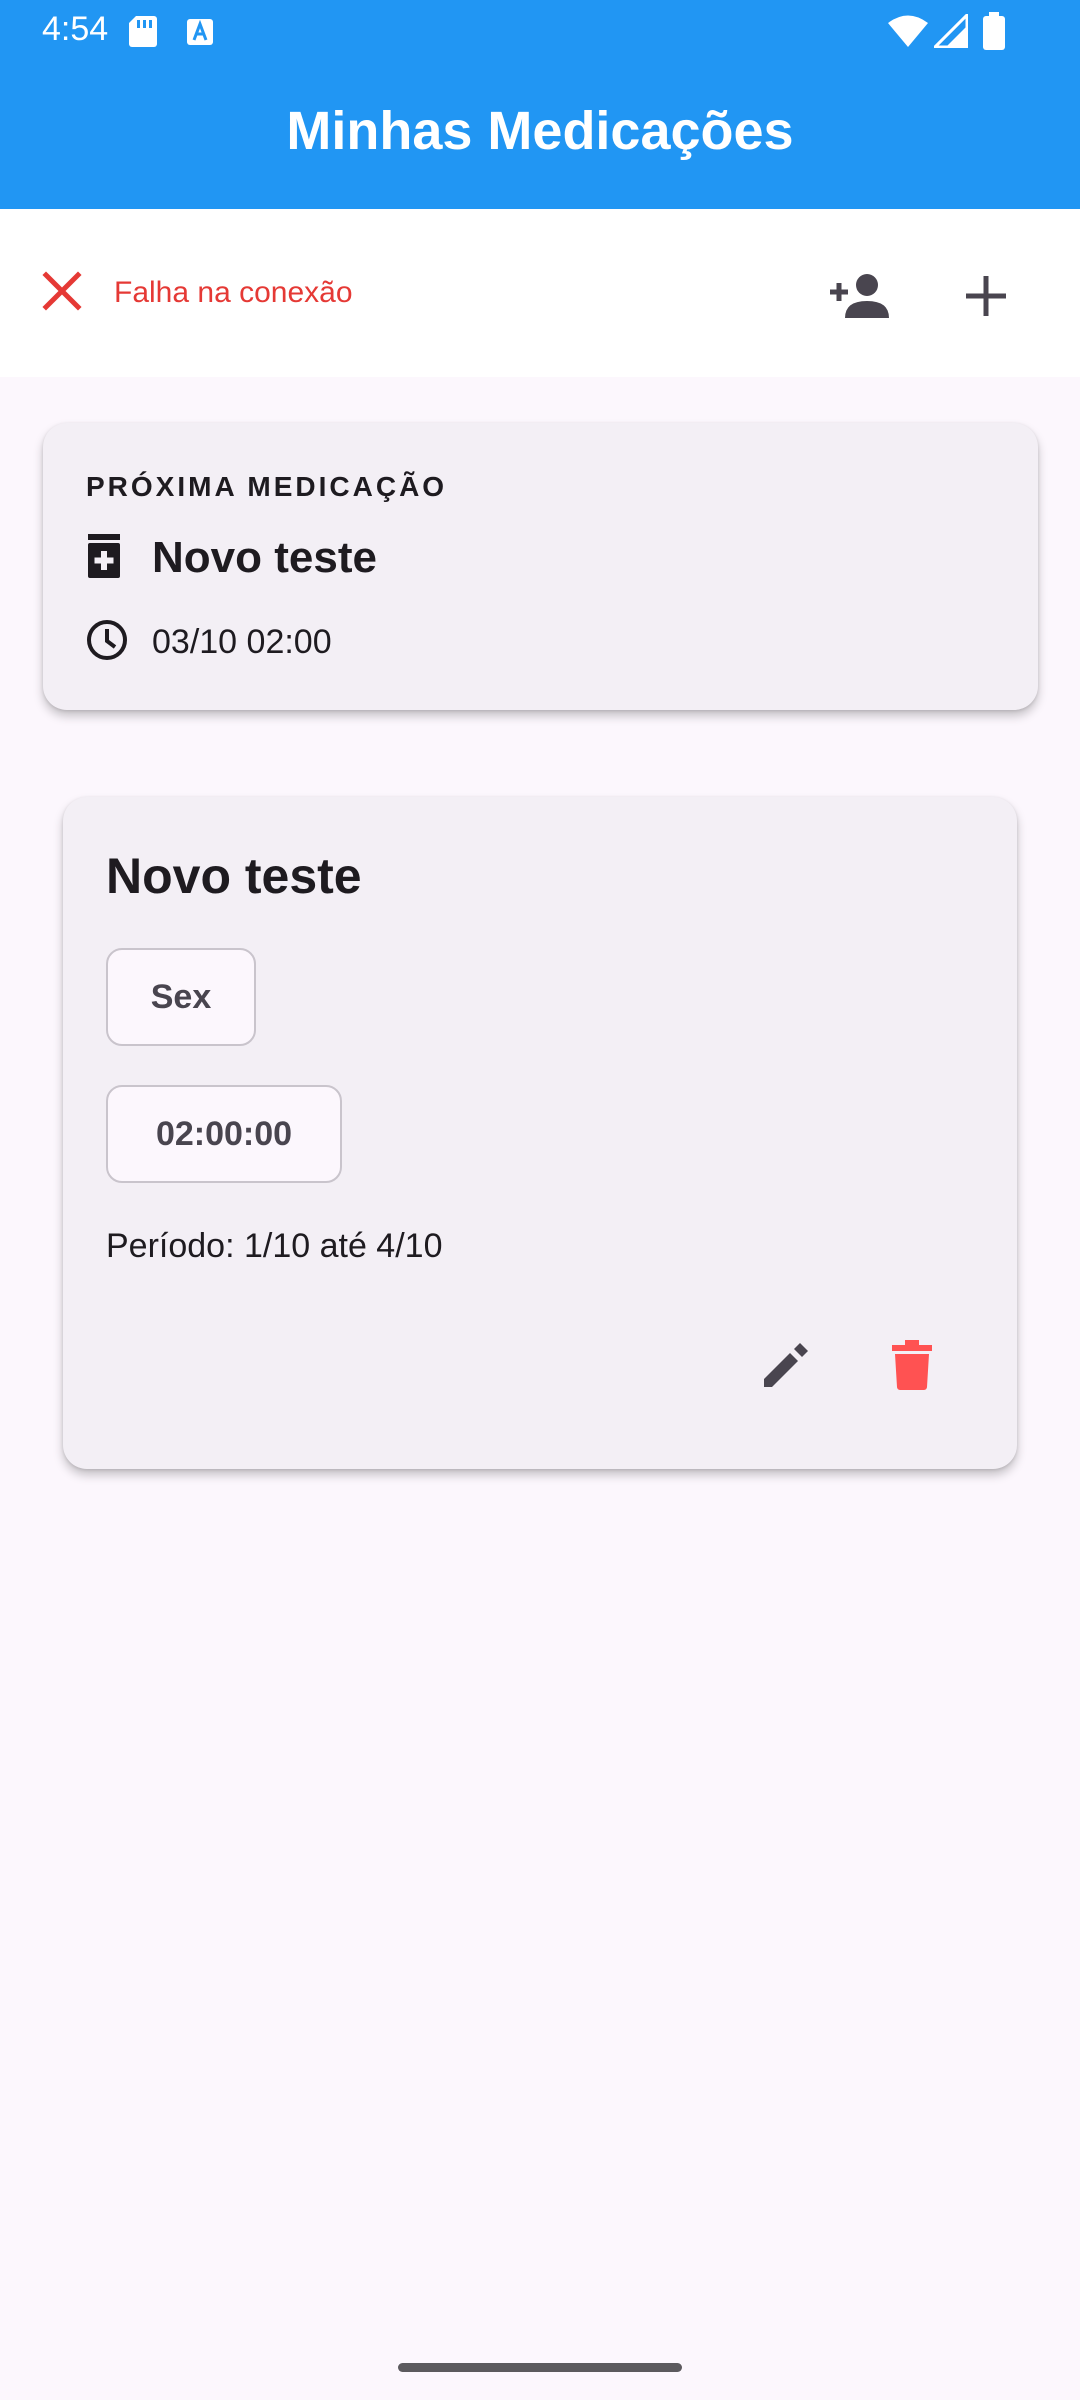  I want to click on delete-button, so click(912, 1367).